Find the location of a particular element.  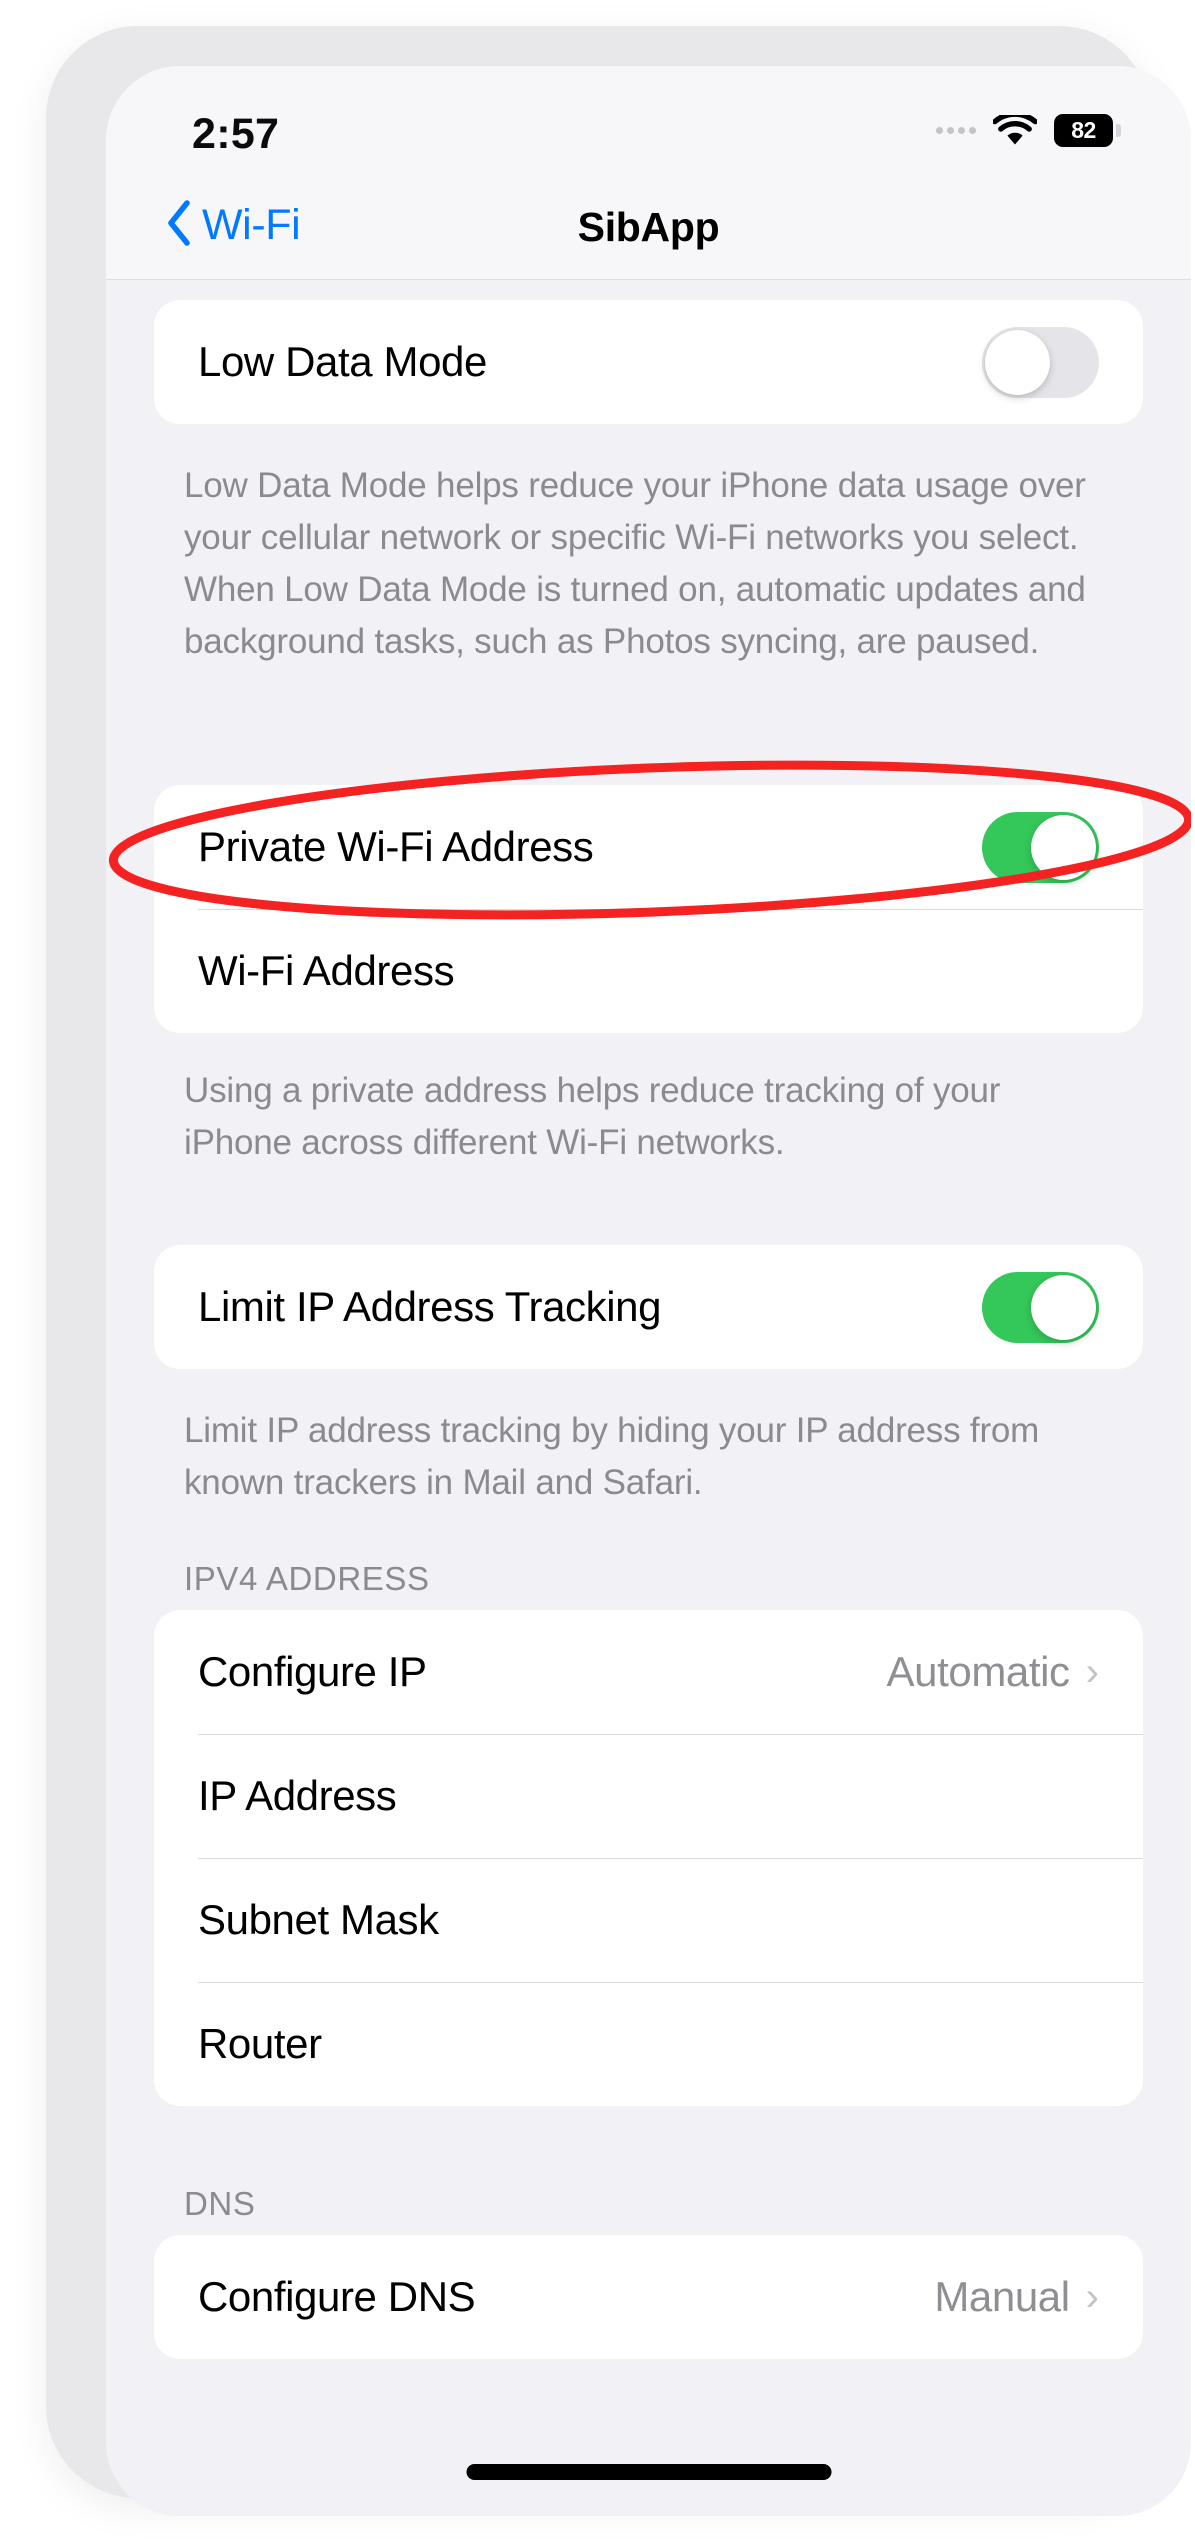

status-bar-indicators: 82 is located at coordinates (1028, 130).